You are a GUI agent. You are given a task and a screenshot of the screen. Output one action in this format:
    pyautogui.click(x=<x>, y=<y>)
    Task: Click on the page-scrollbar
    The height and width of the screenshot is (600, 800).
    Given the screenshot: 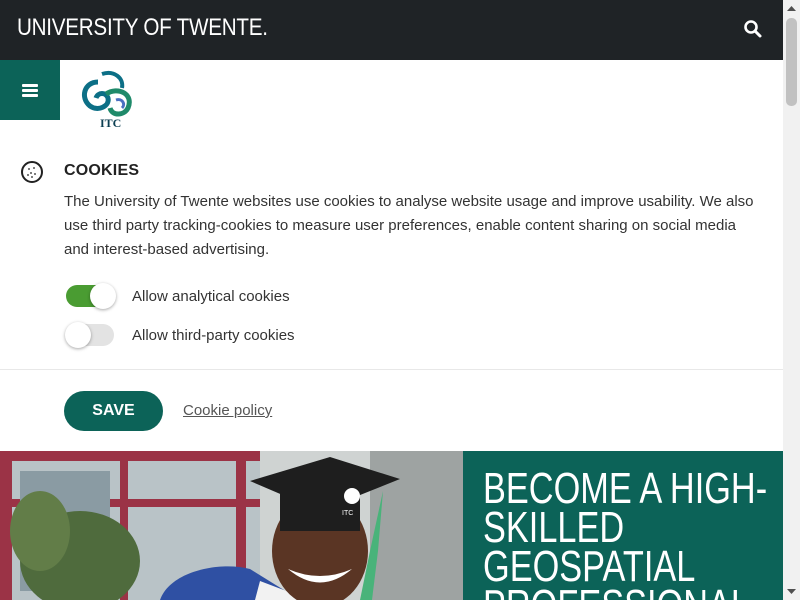 What is the action you would take?
    pyautogui.click(x=791, y=300)
    